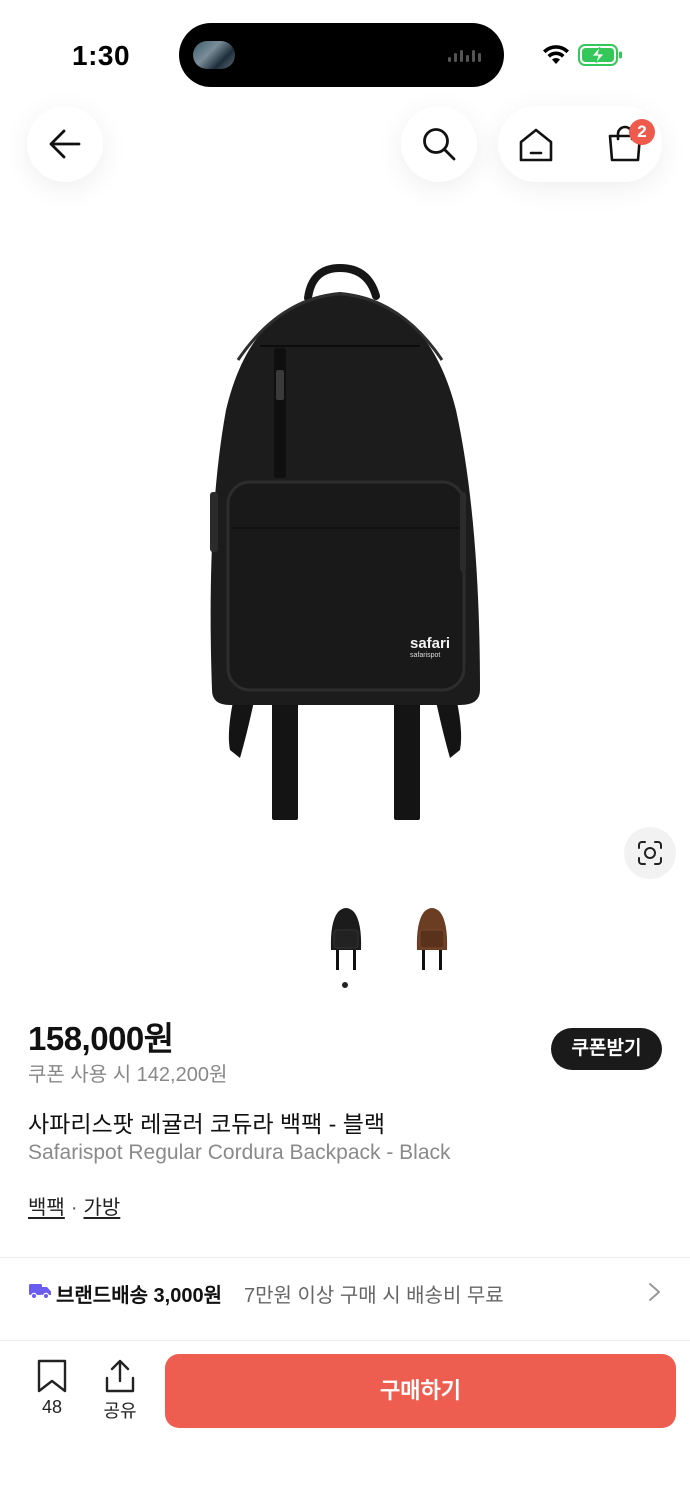 This screenshot has height=1500, width=690. I want to click on wifi-icon, so click(556, 54).